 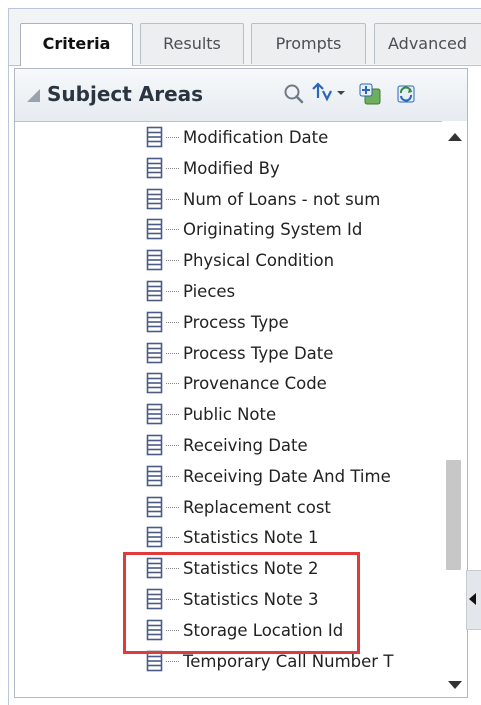 I want to click on tree-item: Public Note, so click(x=290, y=415).